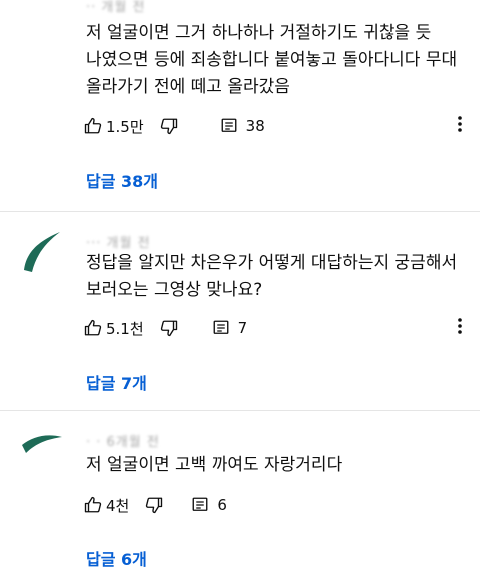 The image size is (480, 570). I want to click on like-button: 4천, so click(106, 505).